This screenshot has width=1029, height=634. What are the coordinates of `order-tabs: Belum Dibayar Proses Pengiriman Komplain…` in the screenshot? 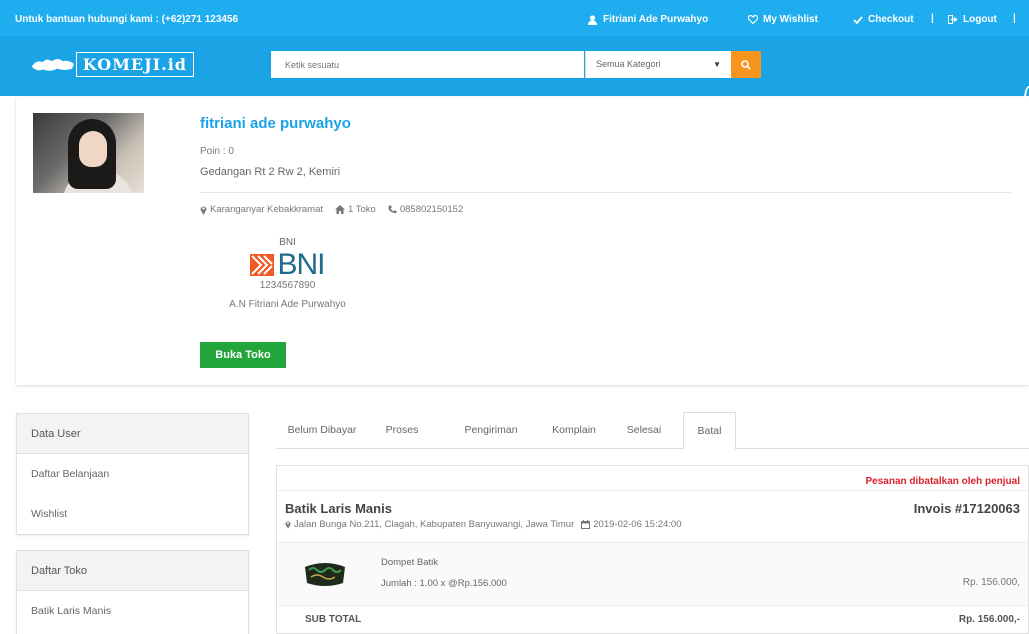 It's located at (652, 431).